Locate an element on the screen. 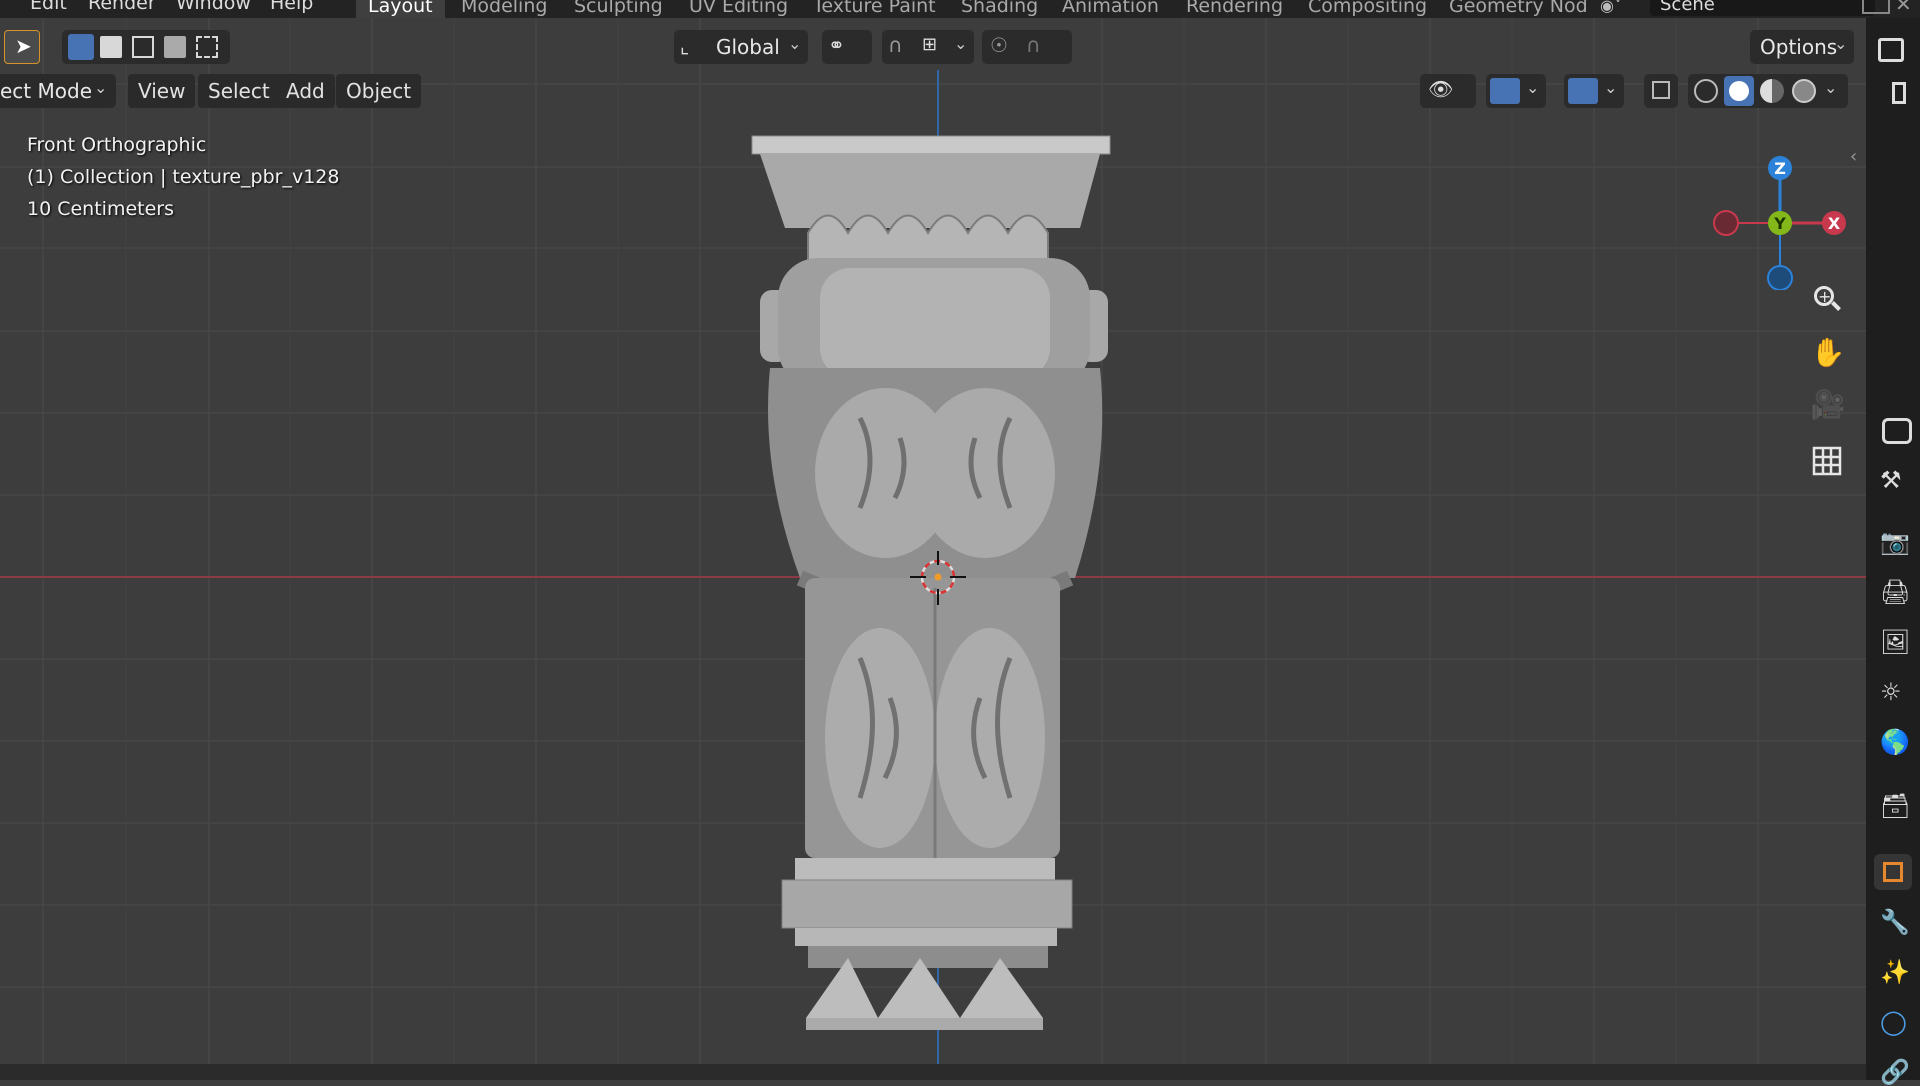  visibility-dropdown: 👁 is located at coordinates (1448, 91).